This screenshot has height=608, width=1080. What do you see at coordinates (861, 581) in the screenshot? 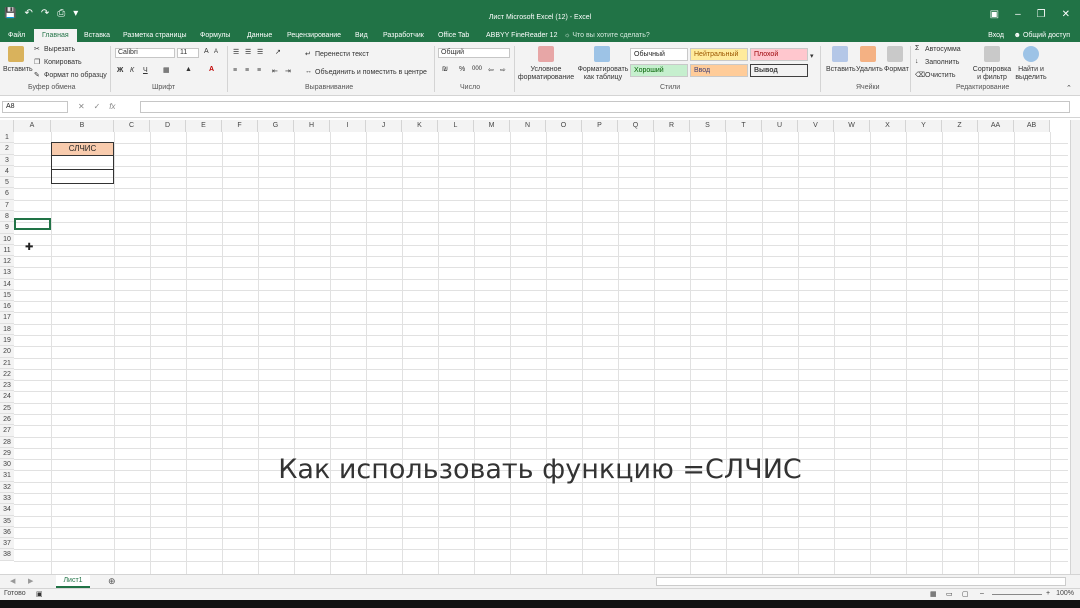
I see `horizontal-scrollbar` at bounding box center [861, 581].